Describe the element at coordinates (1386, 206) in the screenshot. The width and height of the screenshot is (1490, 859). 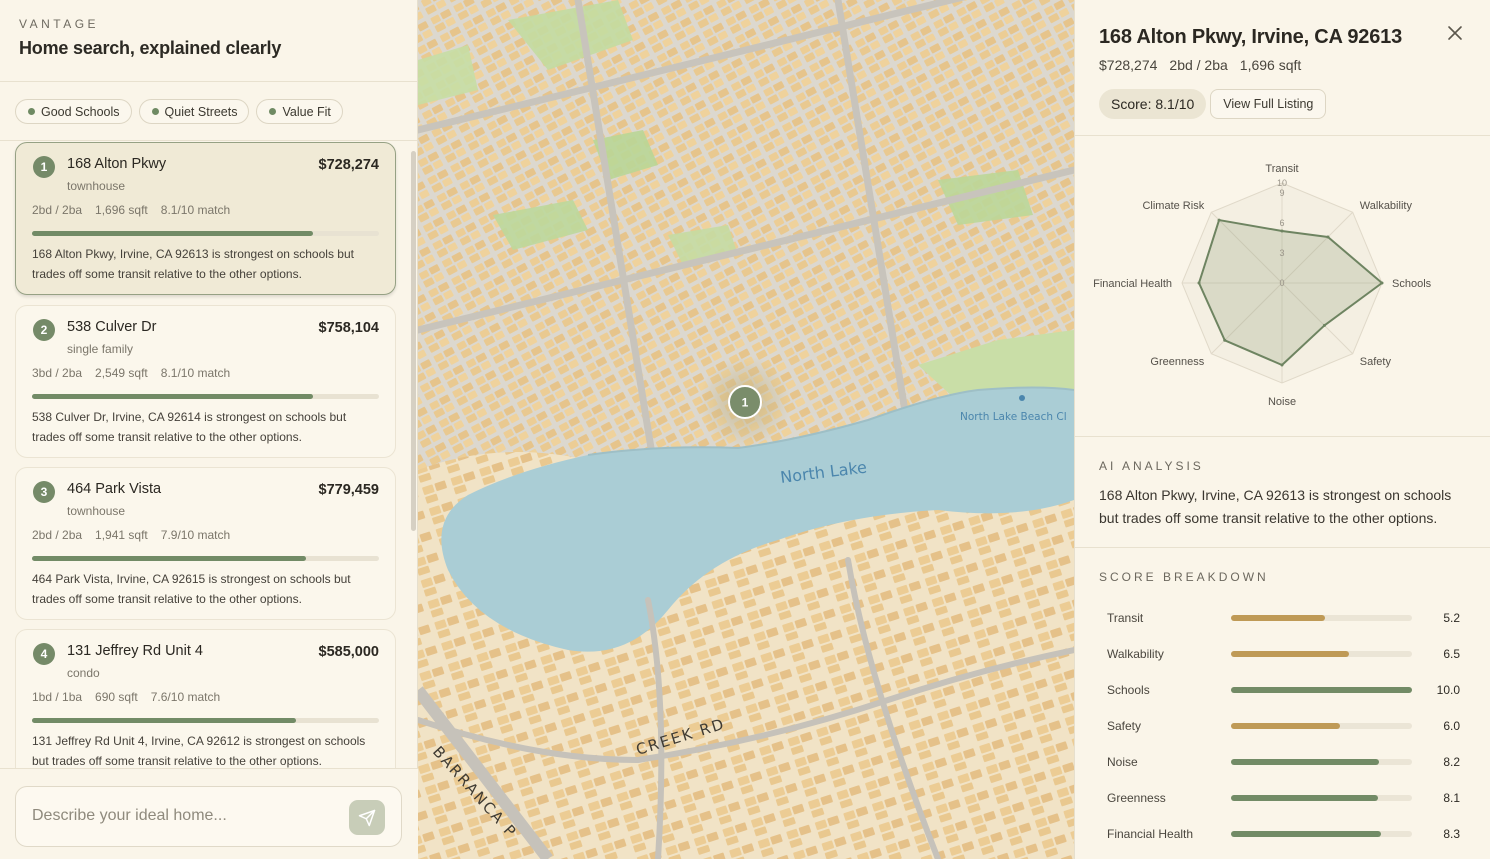
I see `radar-axis-label: Walkability` at that location.